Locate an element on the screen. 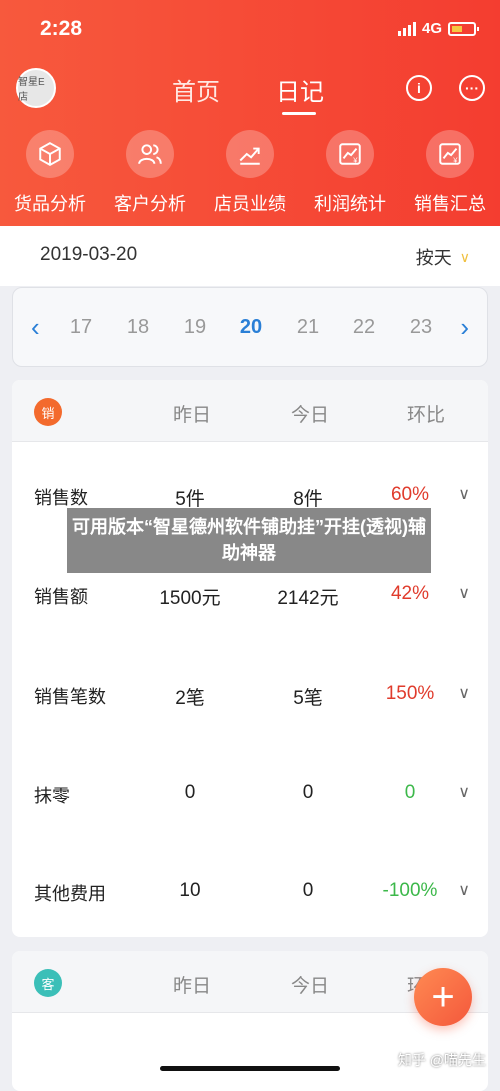 The height and width of the screenshot is (1091, 500). overlay-banner: 可用版本“智星德州软件铺助挂”开挂(透视)辅助神器 is located at coordinates (249, 540).